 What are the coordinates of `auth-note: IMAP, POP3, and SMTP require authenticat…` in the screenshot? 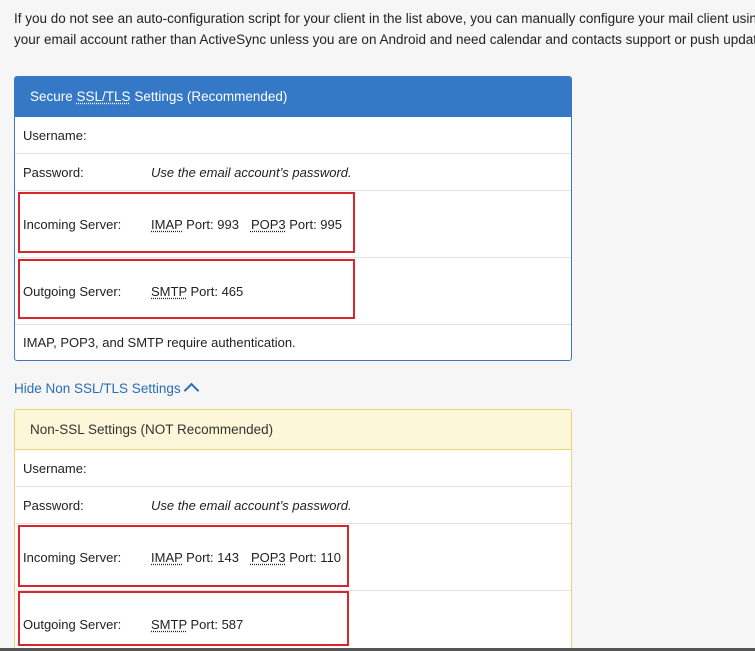 It's located at (159, 342).